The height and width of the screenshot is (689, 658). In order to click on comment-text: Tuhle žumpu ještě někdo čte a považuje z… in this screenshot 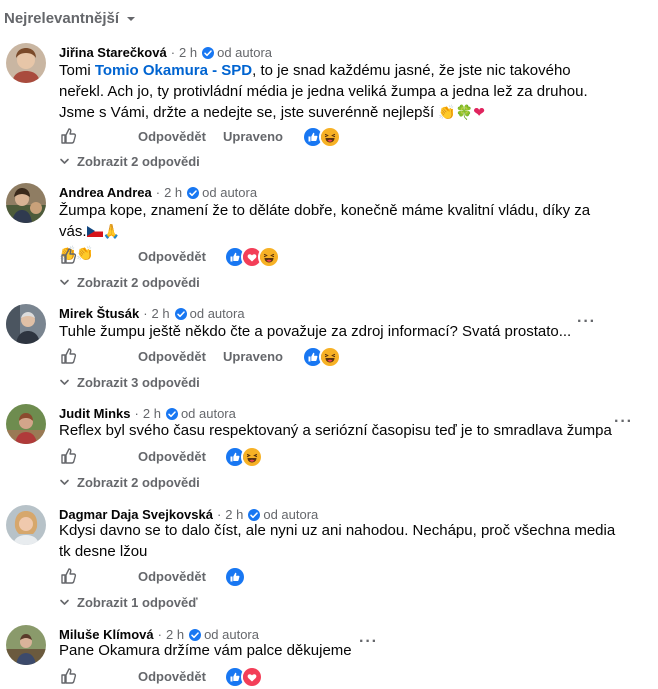, I will do `click(315, 331)`.